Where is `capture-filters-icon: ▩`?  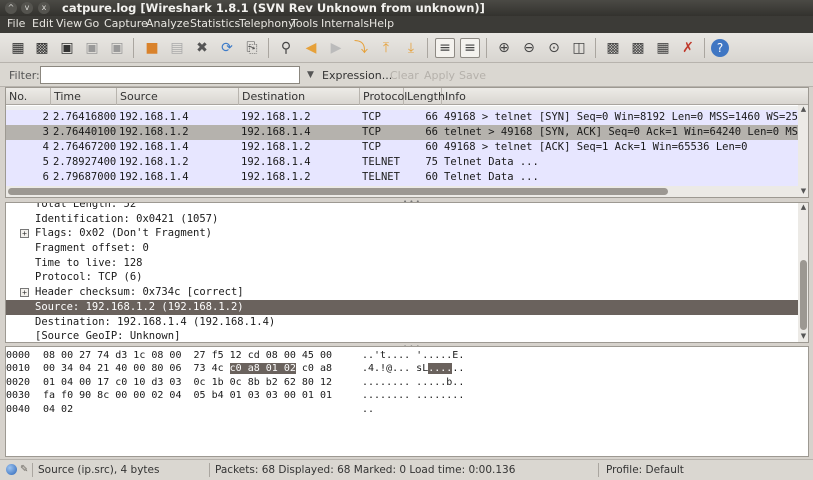
capture-filters-icon: ▩ is located at coordinates (613, 48).